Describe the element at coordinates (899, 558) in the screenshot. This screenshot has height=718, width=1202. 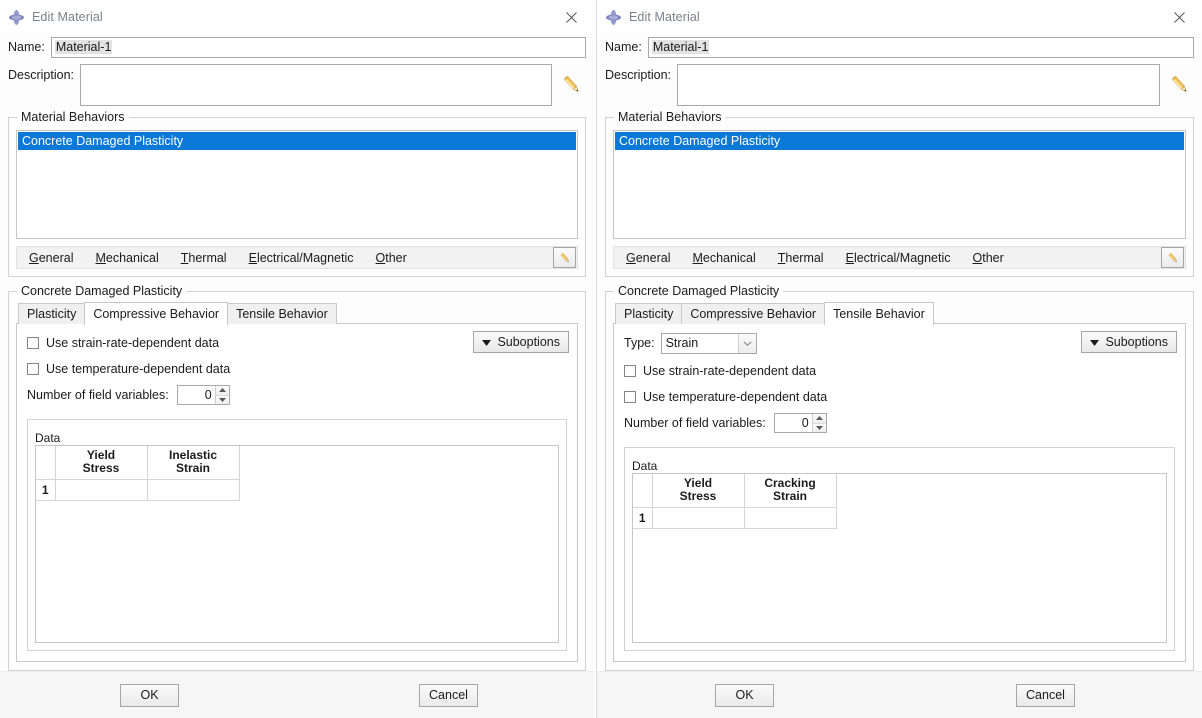
I see `data-table-wrap: Yield Stress Cracking Strain 1` at that location.